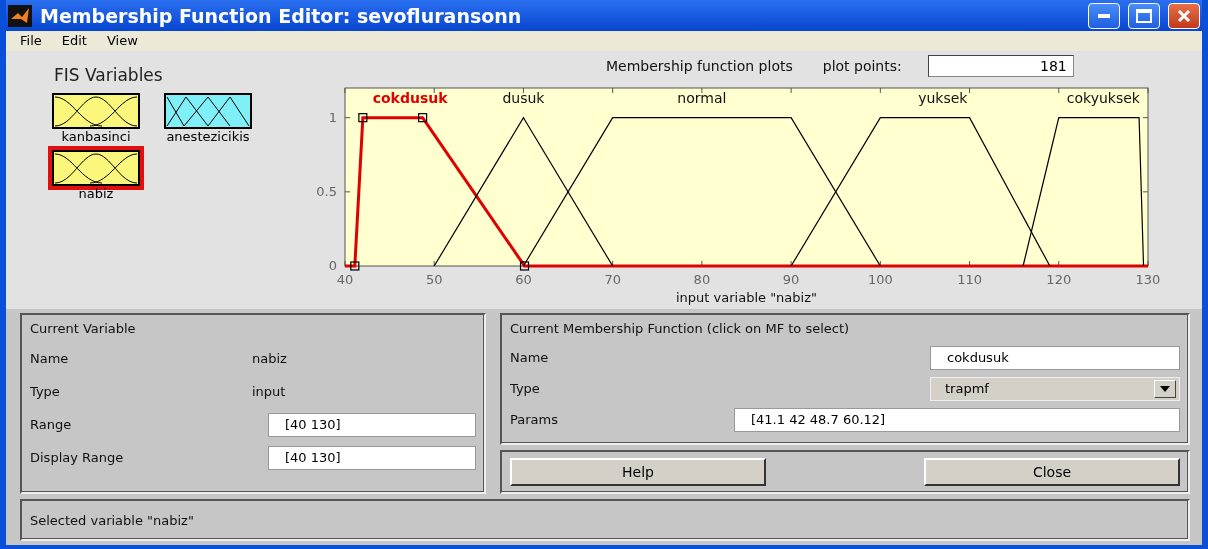 This screenshot has height=549, width=1208. I want to click on field-label: Params, so click(534, 419).